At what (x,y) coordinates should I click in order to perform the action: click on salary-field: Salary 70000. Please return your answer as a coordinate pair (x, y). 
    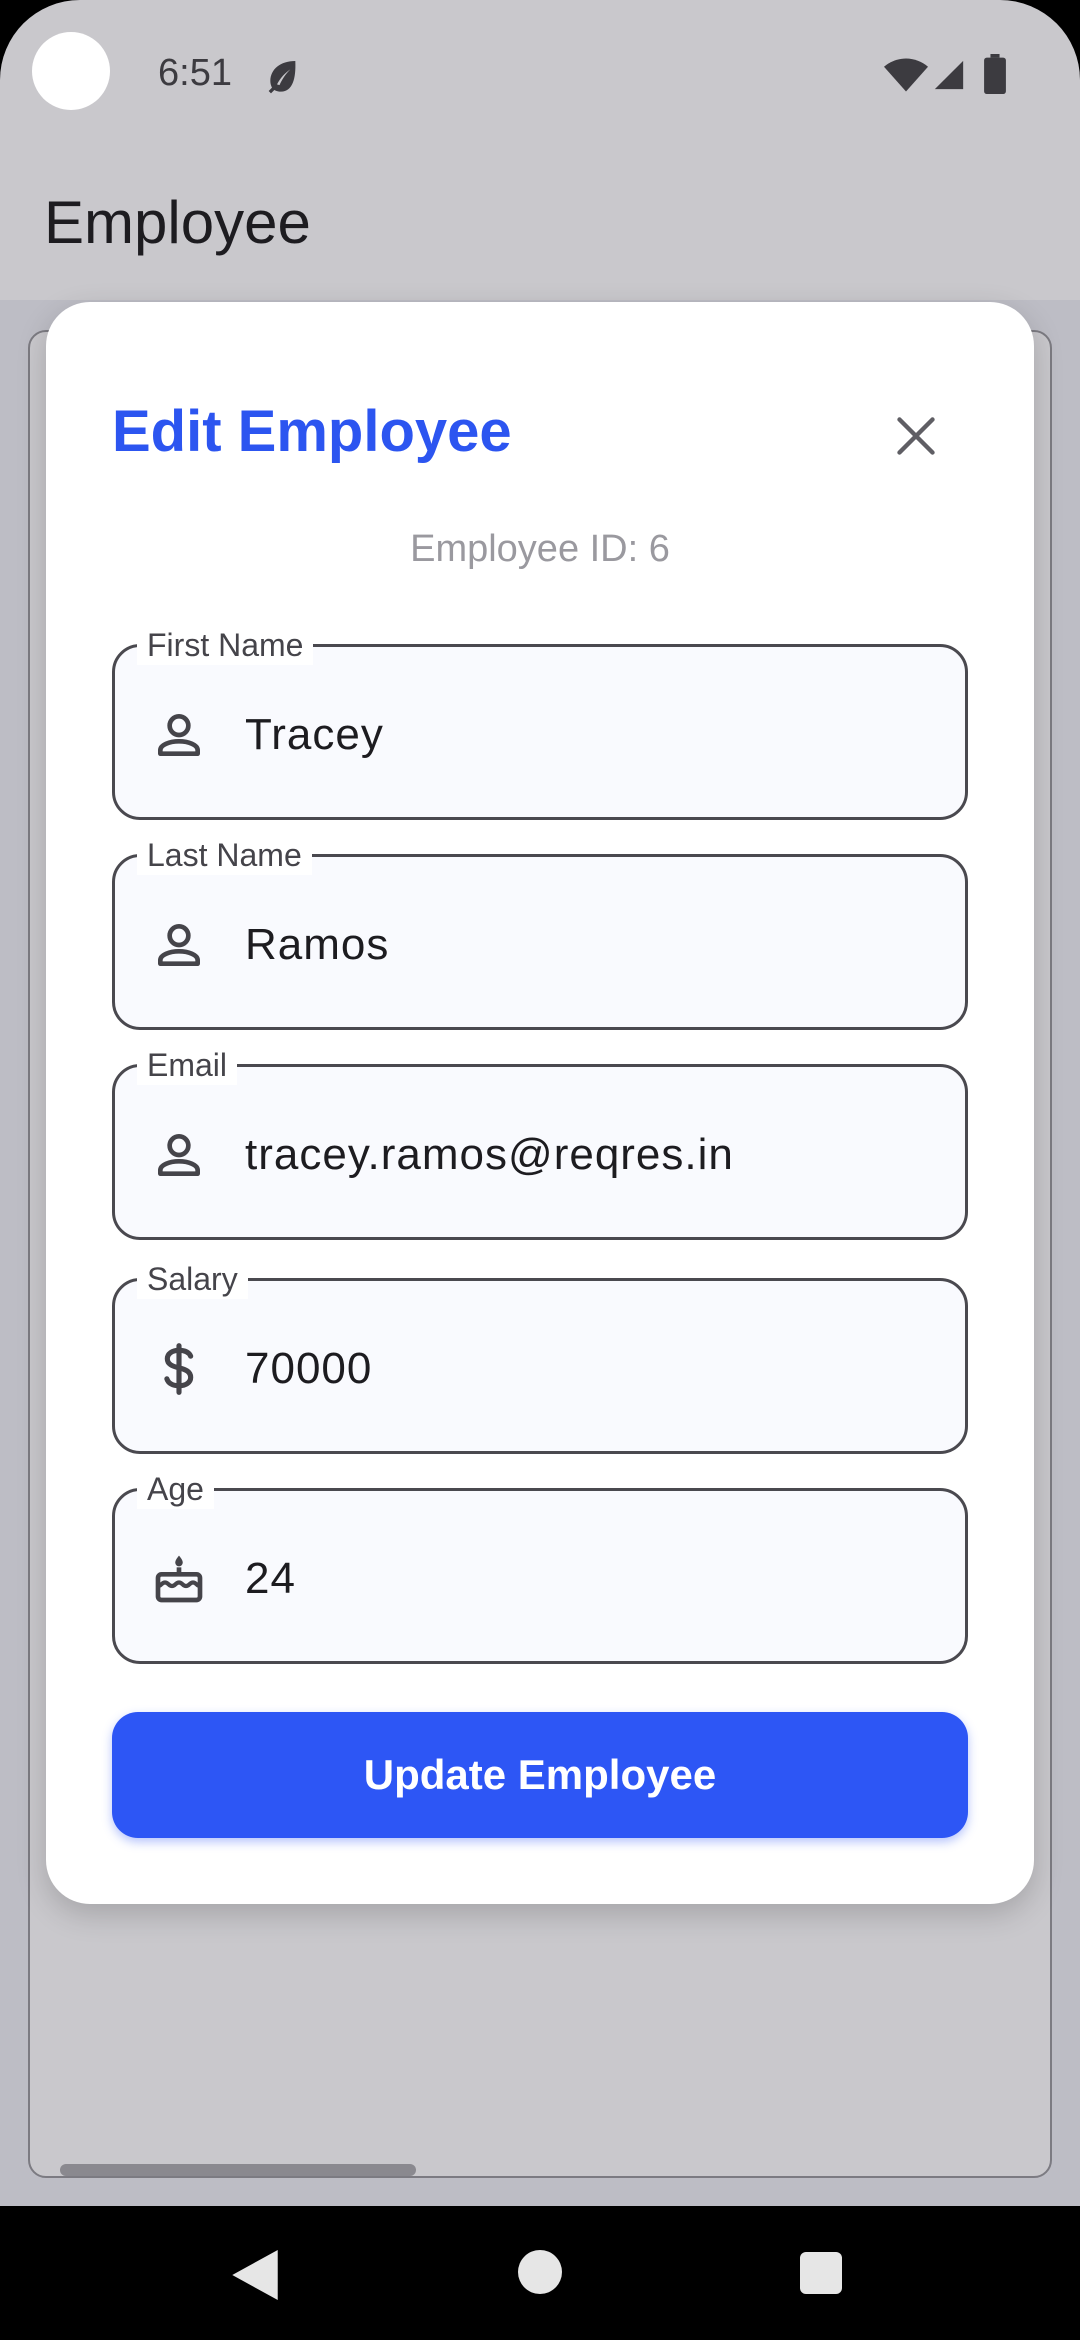
    Looking at the image, I should click on (540, 1356).